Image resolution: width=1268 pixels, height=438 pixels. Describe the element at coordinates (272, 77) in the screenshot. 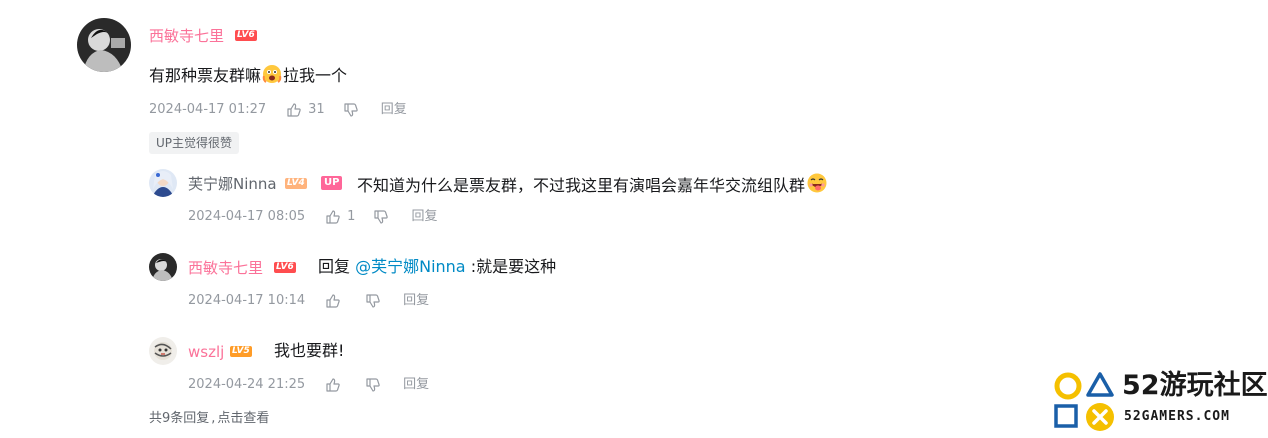

I see `scared-emoji-icon` at that location.